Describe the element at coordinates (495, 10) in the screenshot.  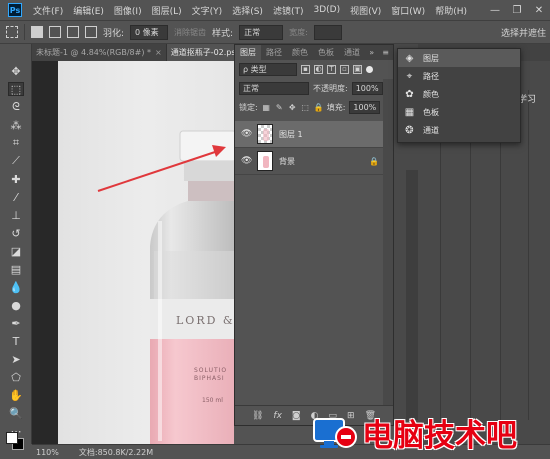
I see `minimize-button: —` at that location.